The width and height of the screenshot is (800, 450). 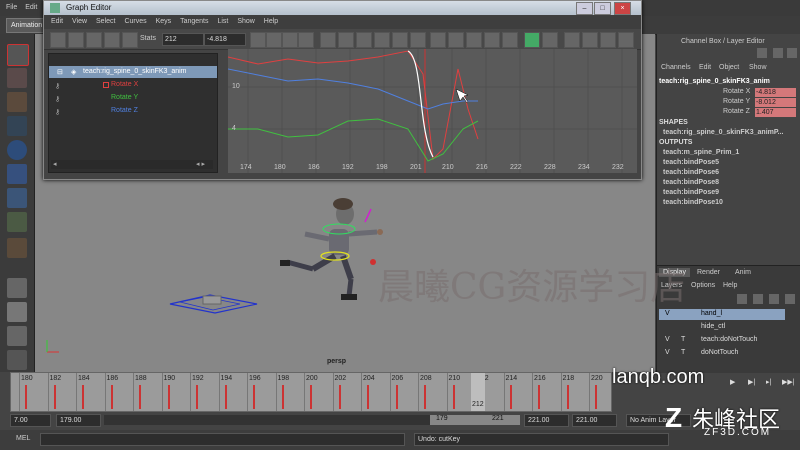 What do you see at coordinates (730, 285) in the screenshot?
I see `help-menu: Help` at bounding box center [730, 285].